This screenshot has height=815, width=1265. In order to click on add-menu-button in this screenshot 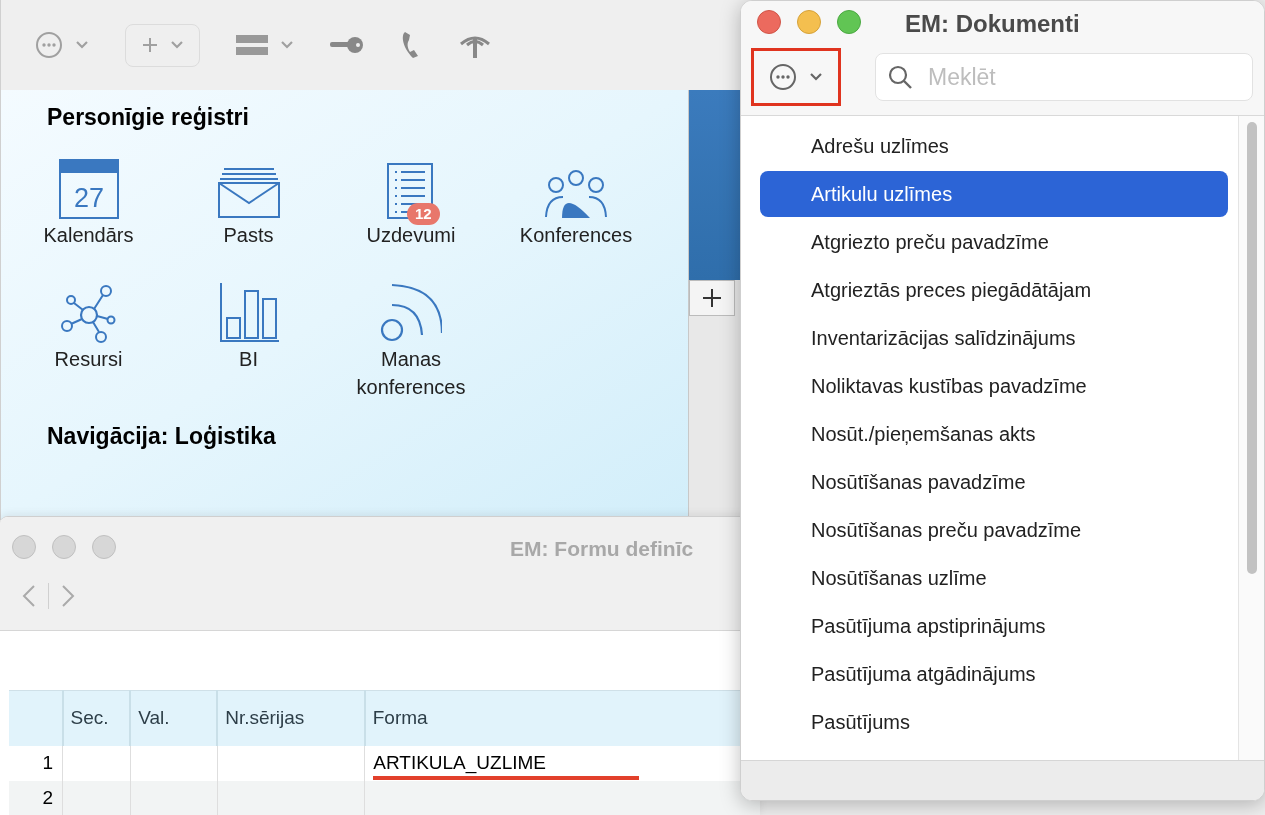, I will do `click(162, 45)`.